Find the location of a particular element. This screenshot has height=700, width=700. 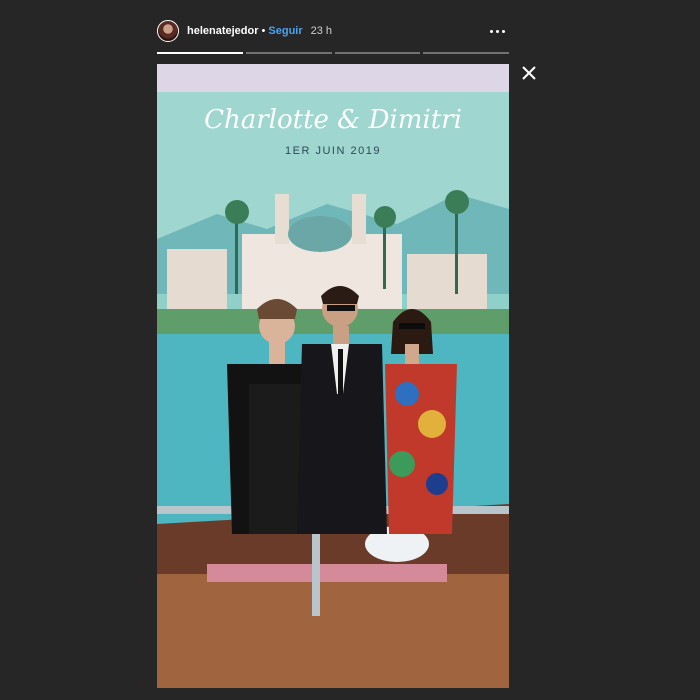

avatar is located at coordinates (168, 31).